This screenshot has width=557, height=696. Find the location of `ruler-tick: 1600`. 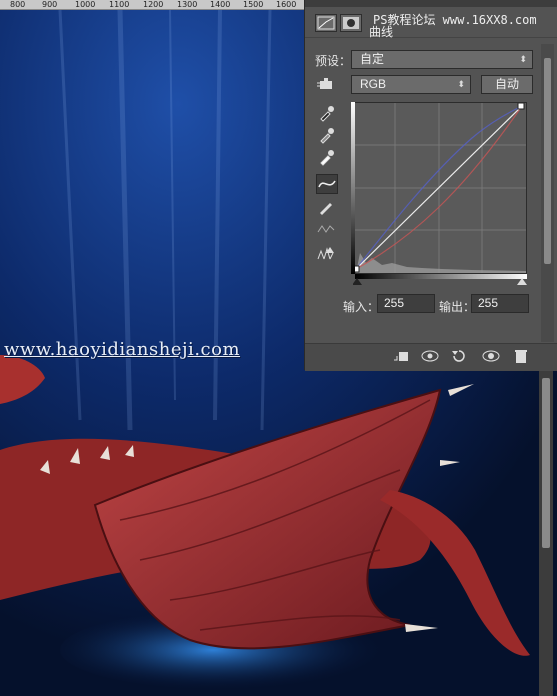

ruler-tick: 1600 is located at coordinates (286, 4).